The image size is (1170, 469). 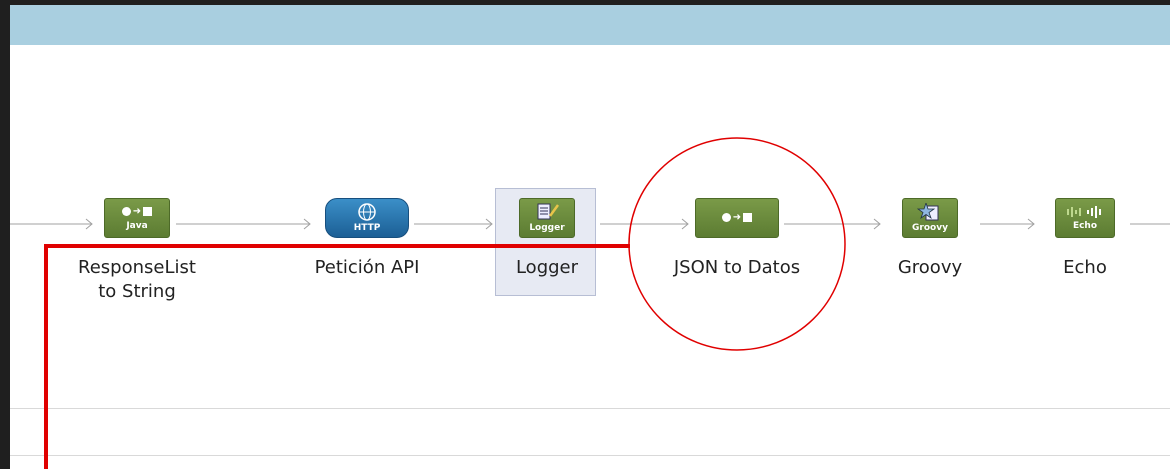 What do you see at coordinates (930, 267) in the screenshot?
I see `node-label: Groovy` at bounding box center [930, 267].